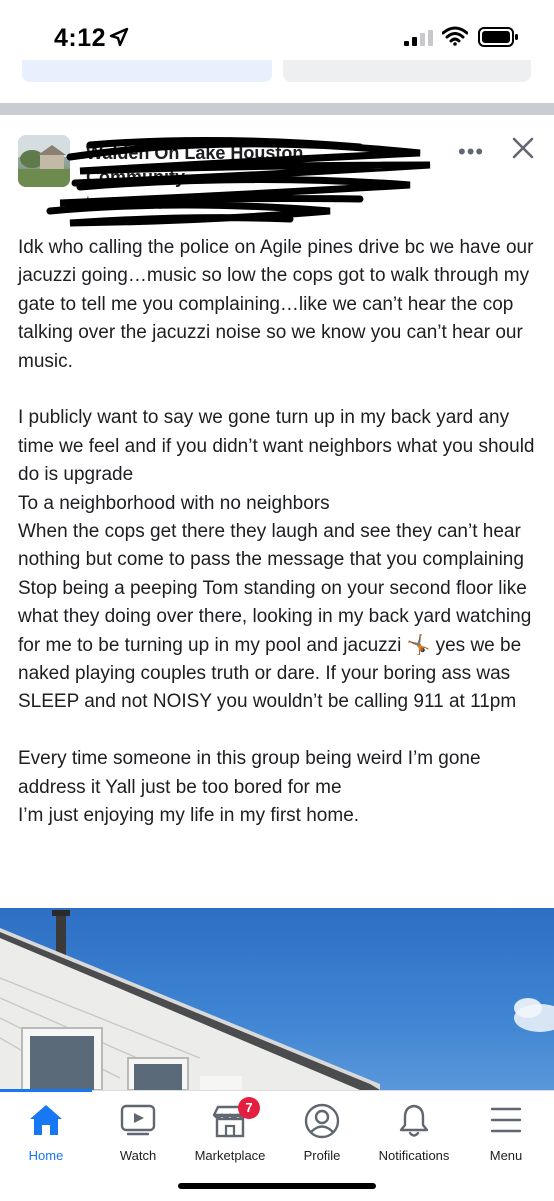 The image size is (554, 1201). I want to click on nav-watch: Watch, so click(138, 1131).